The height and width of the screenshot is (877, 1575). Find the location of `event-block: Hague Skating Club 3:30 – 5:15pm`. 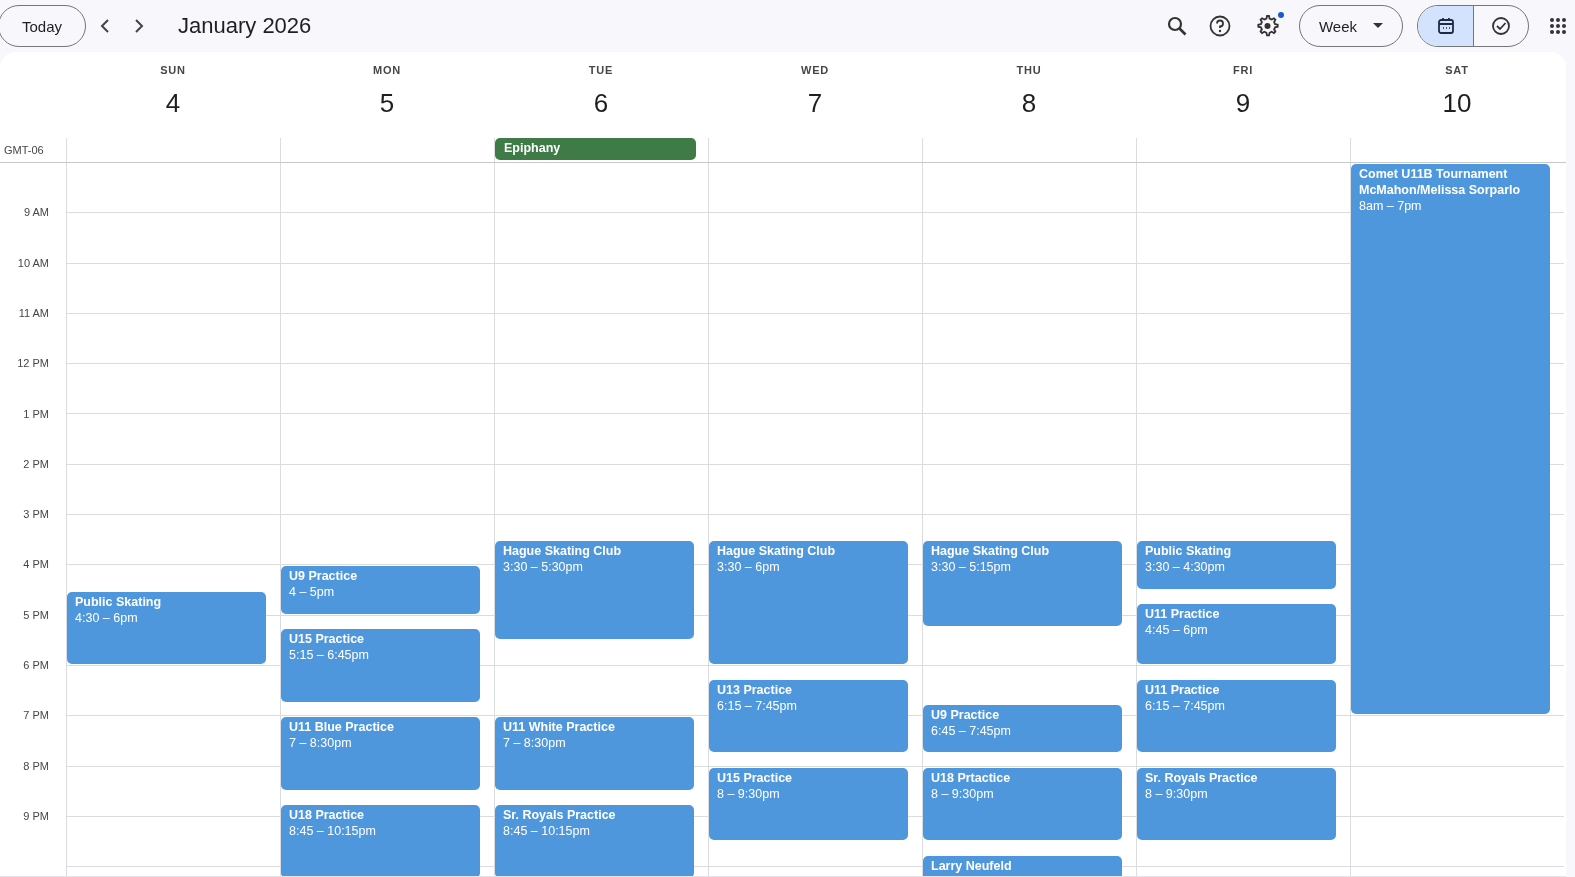

event-block: Hague Skating Club 3:30 – 5:15pm is located at coordinates (1022, 584).